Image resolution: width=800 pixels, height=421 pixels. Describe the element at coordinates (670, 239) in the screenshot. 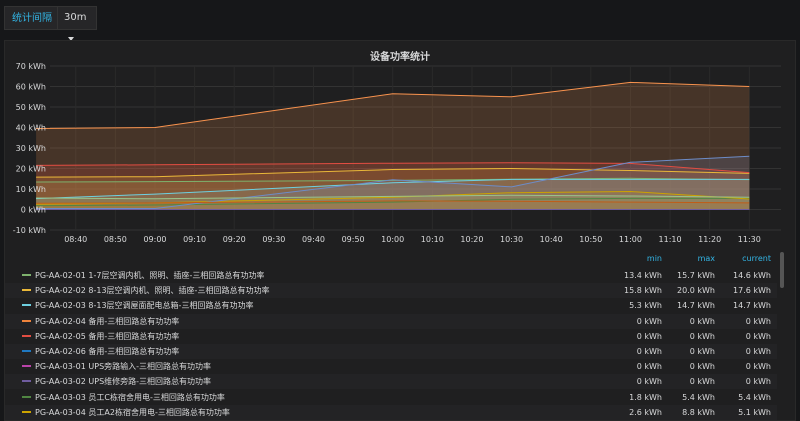

I see `x-tick-label: 11:10` at that location.